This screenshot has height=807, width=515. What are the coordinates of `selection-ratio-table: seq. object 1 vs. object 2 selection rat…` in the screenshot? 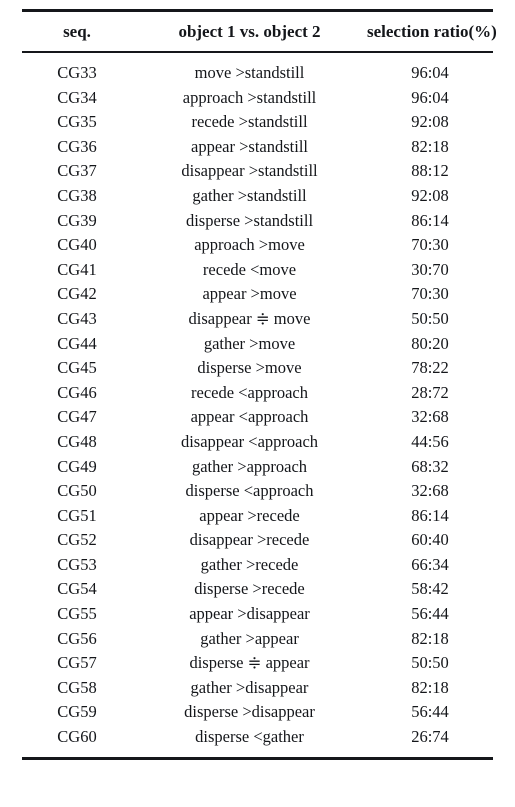 It's located at (259, 31).